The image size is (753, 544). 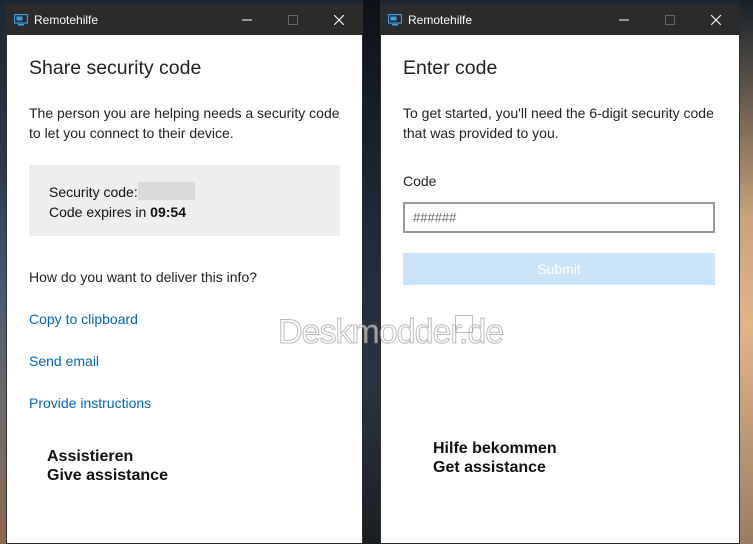 What do you see at coordinates (495, 458) in the screenshot?
I see `caption-get-assistance: Hilfe bekommen Get assistance` at bounding box center [495, 458].